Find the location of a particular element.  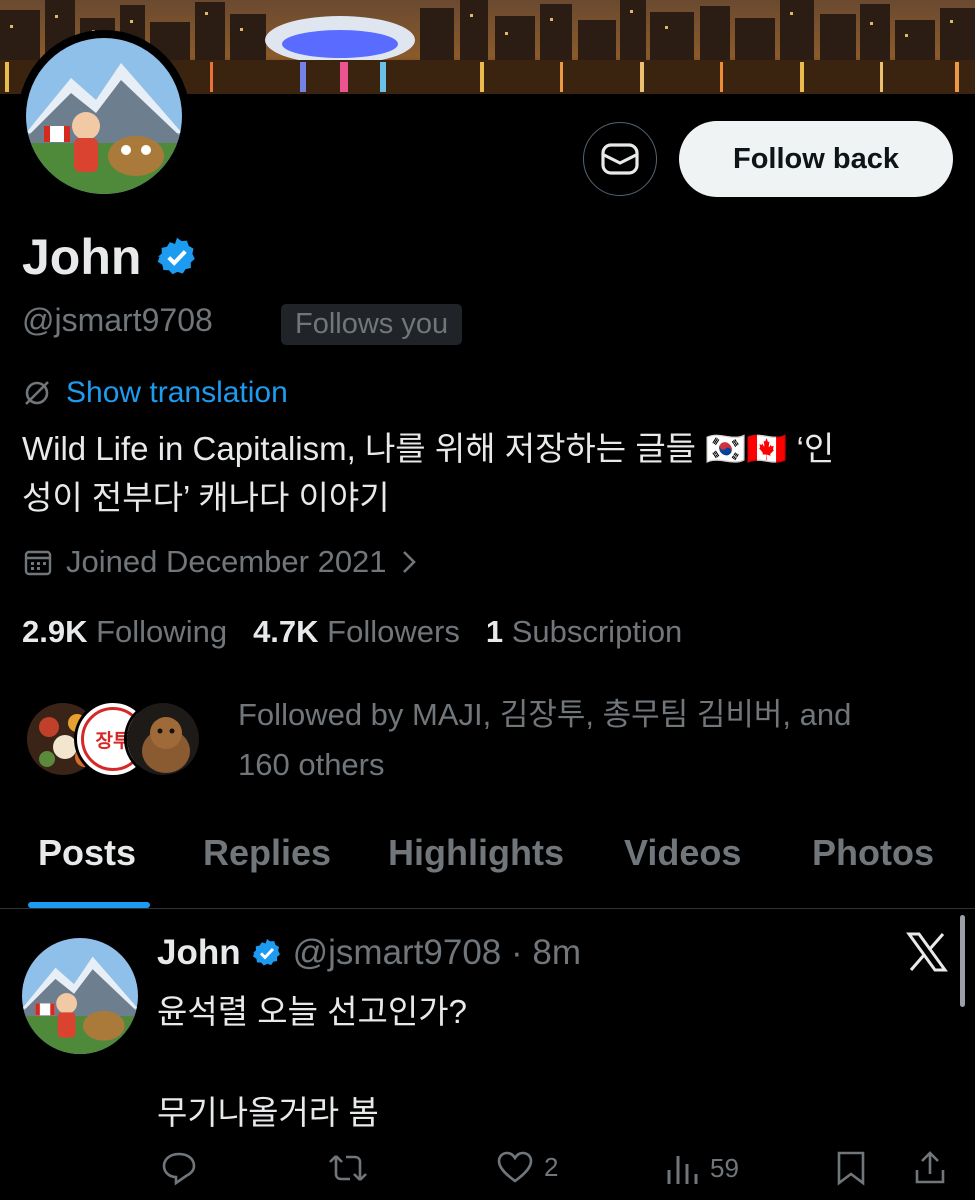

show-translation-link: Show translation is located at coordinates (155, 393).